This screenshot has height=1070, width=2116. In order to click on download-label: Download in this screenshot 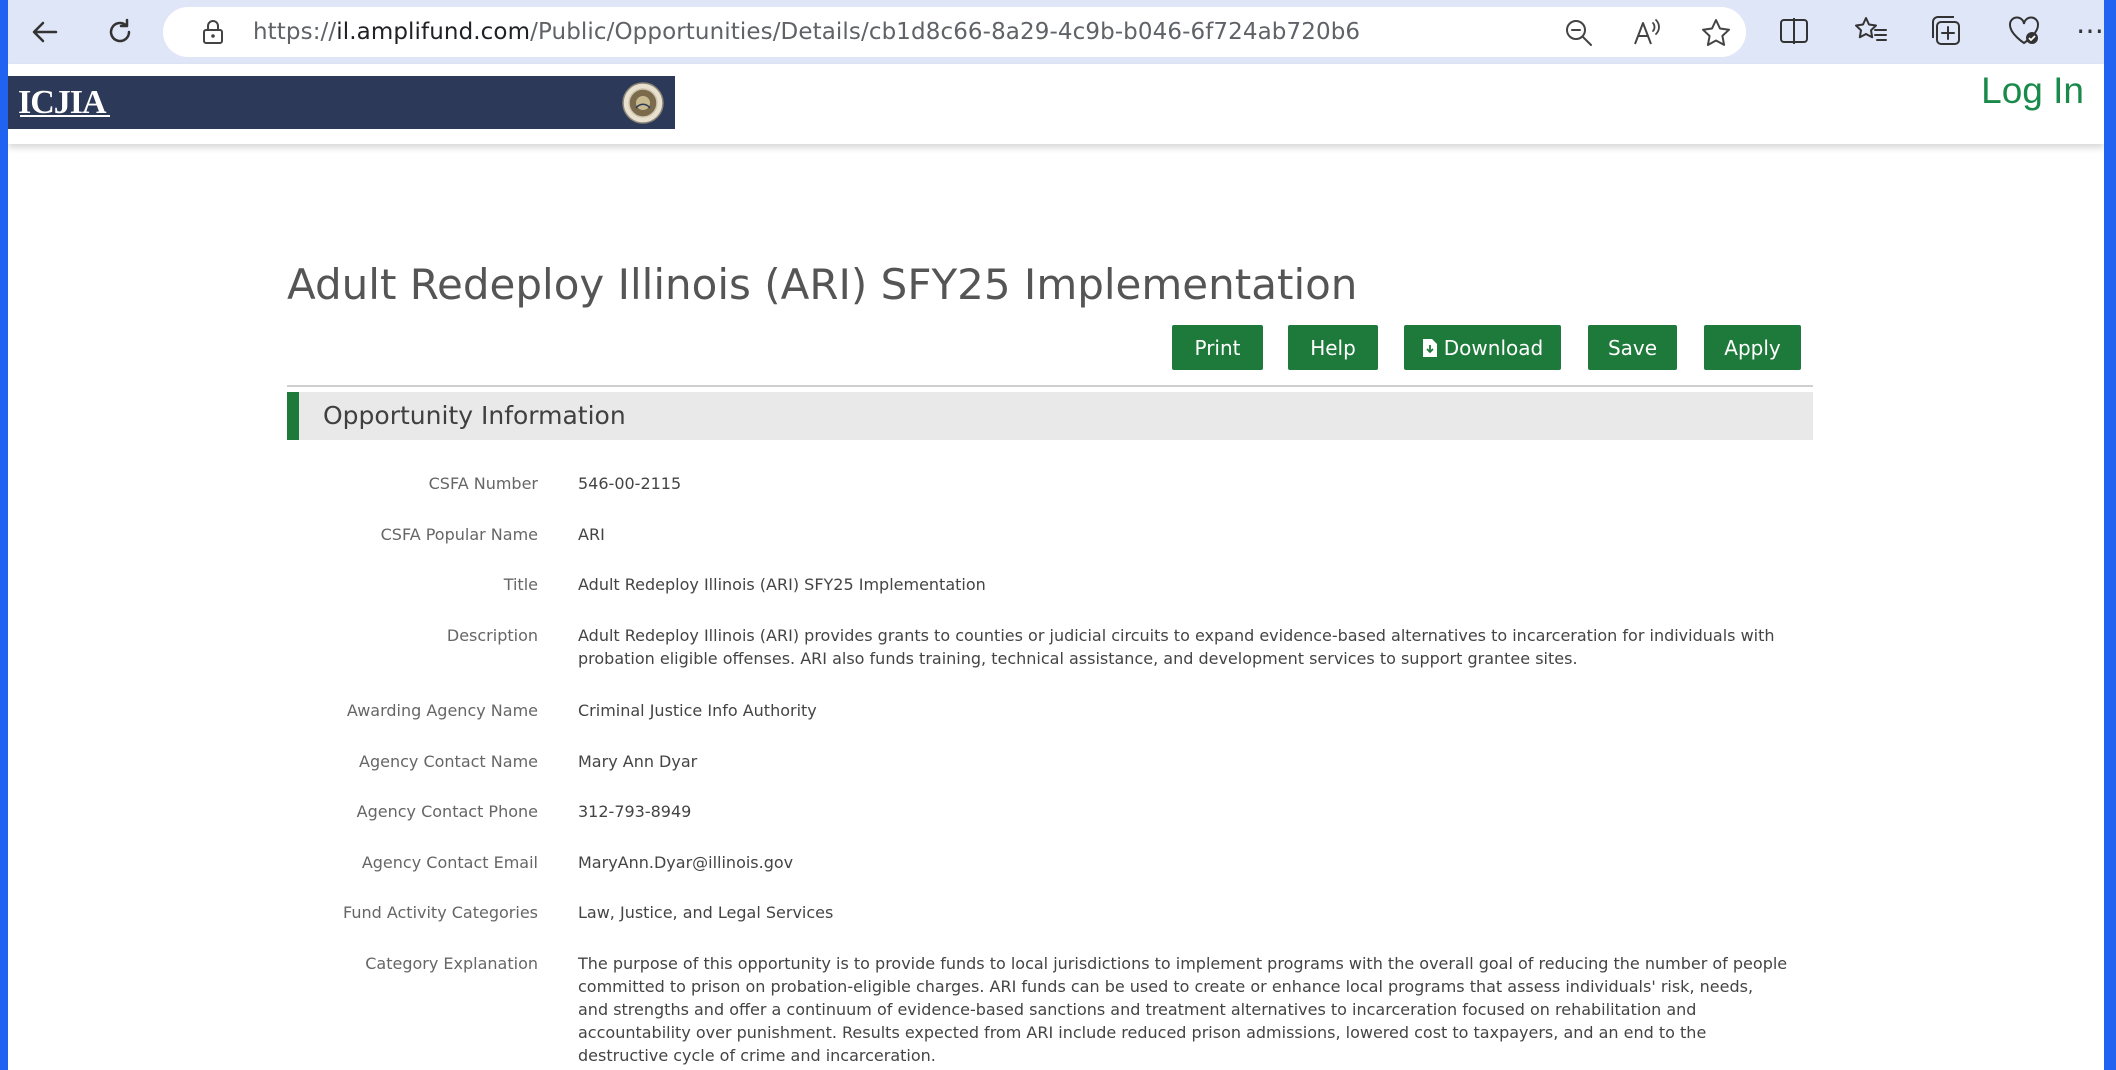, I will do `click(1493, 347)`.